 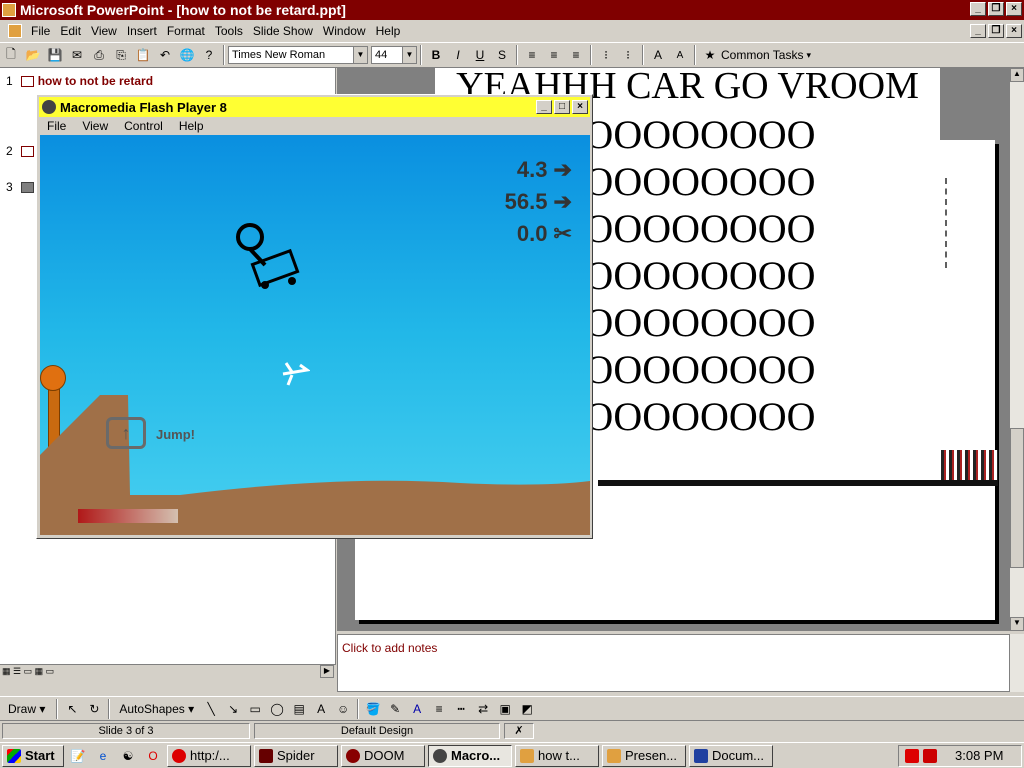 What do you see at coordinates (191, 126) in the screenshot?
I see `flash-menu-help: Help` at bounding box center [191, 126].